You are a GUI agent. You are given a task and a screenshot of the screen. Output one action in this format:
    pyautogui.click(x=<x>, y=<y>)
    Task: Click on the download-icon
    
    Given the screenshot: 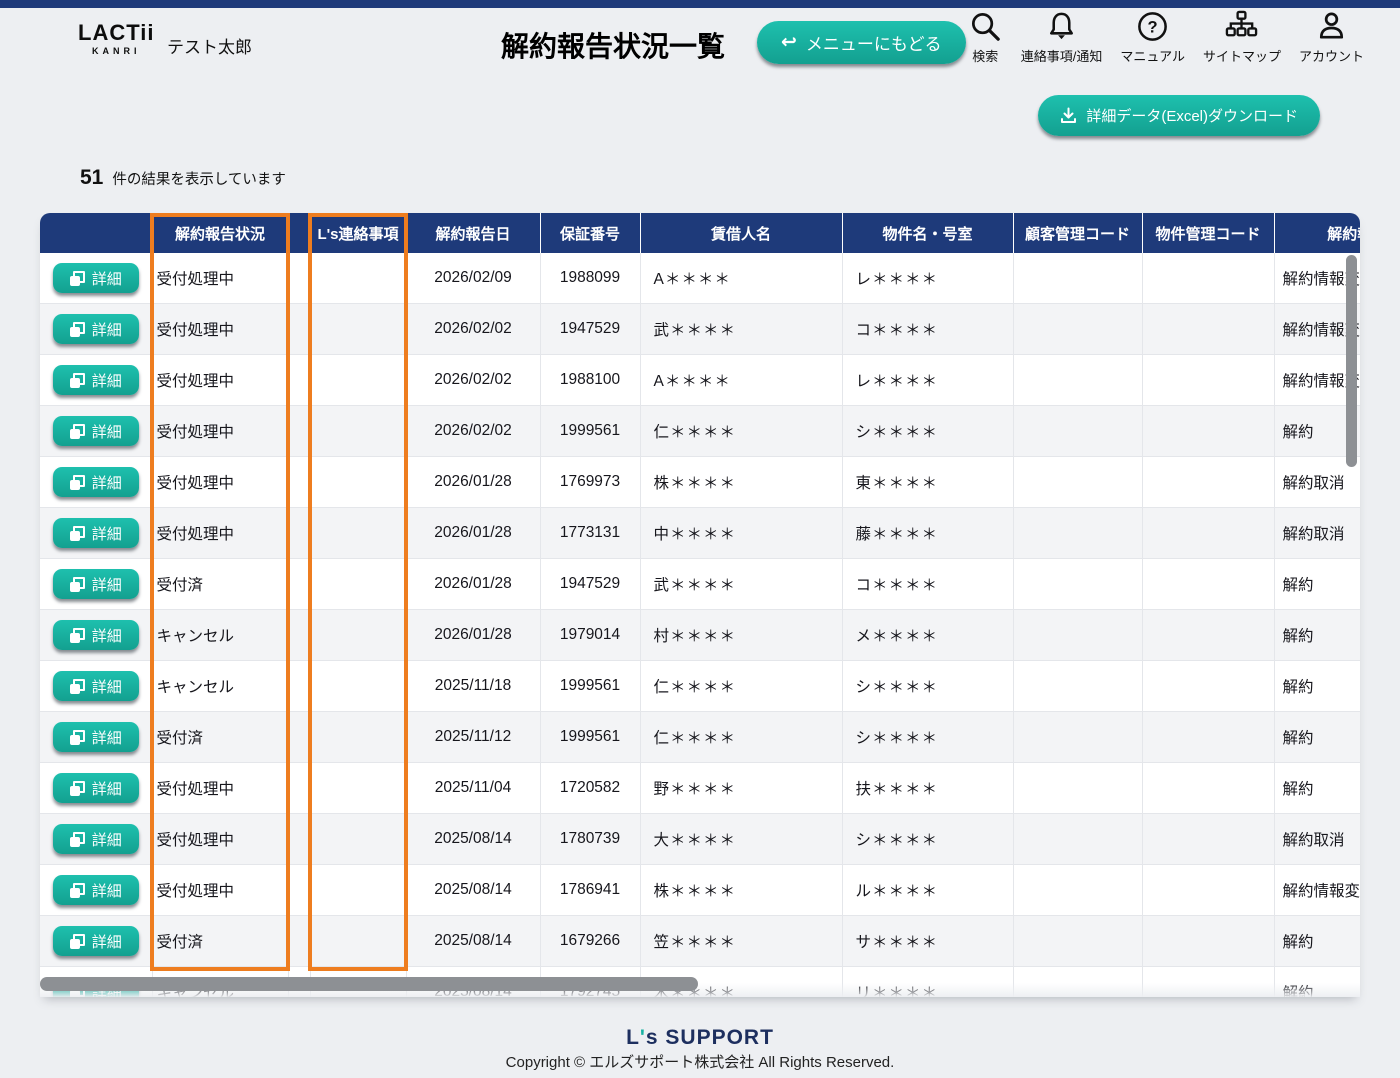 What is the action you would take?
    pyautogui.click(x=1069, y=115)
    